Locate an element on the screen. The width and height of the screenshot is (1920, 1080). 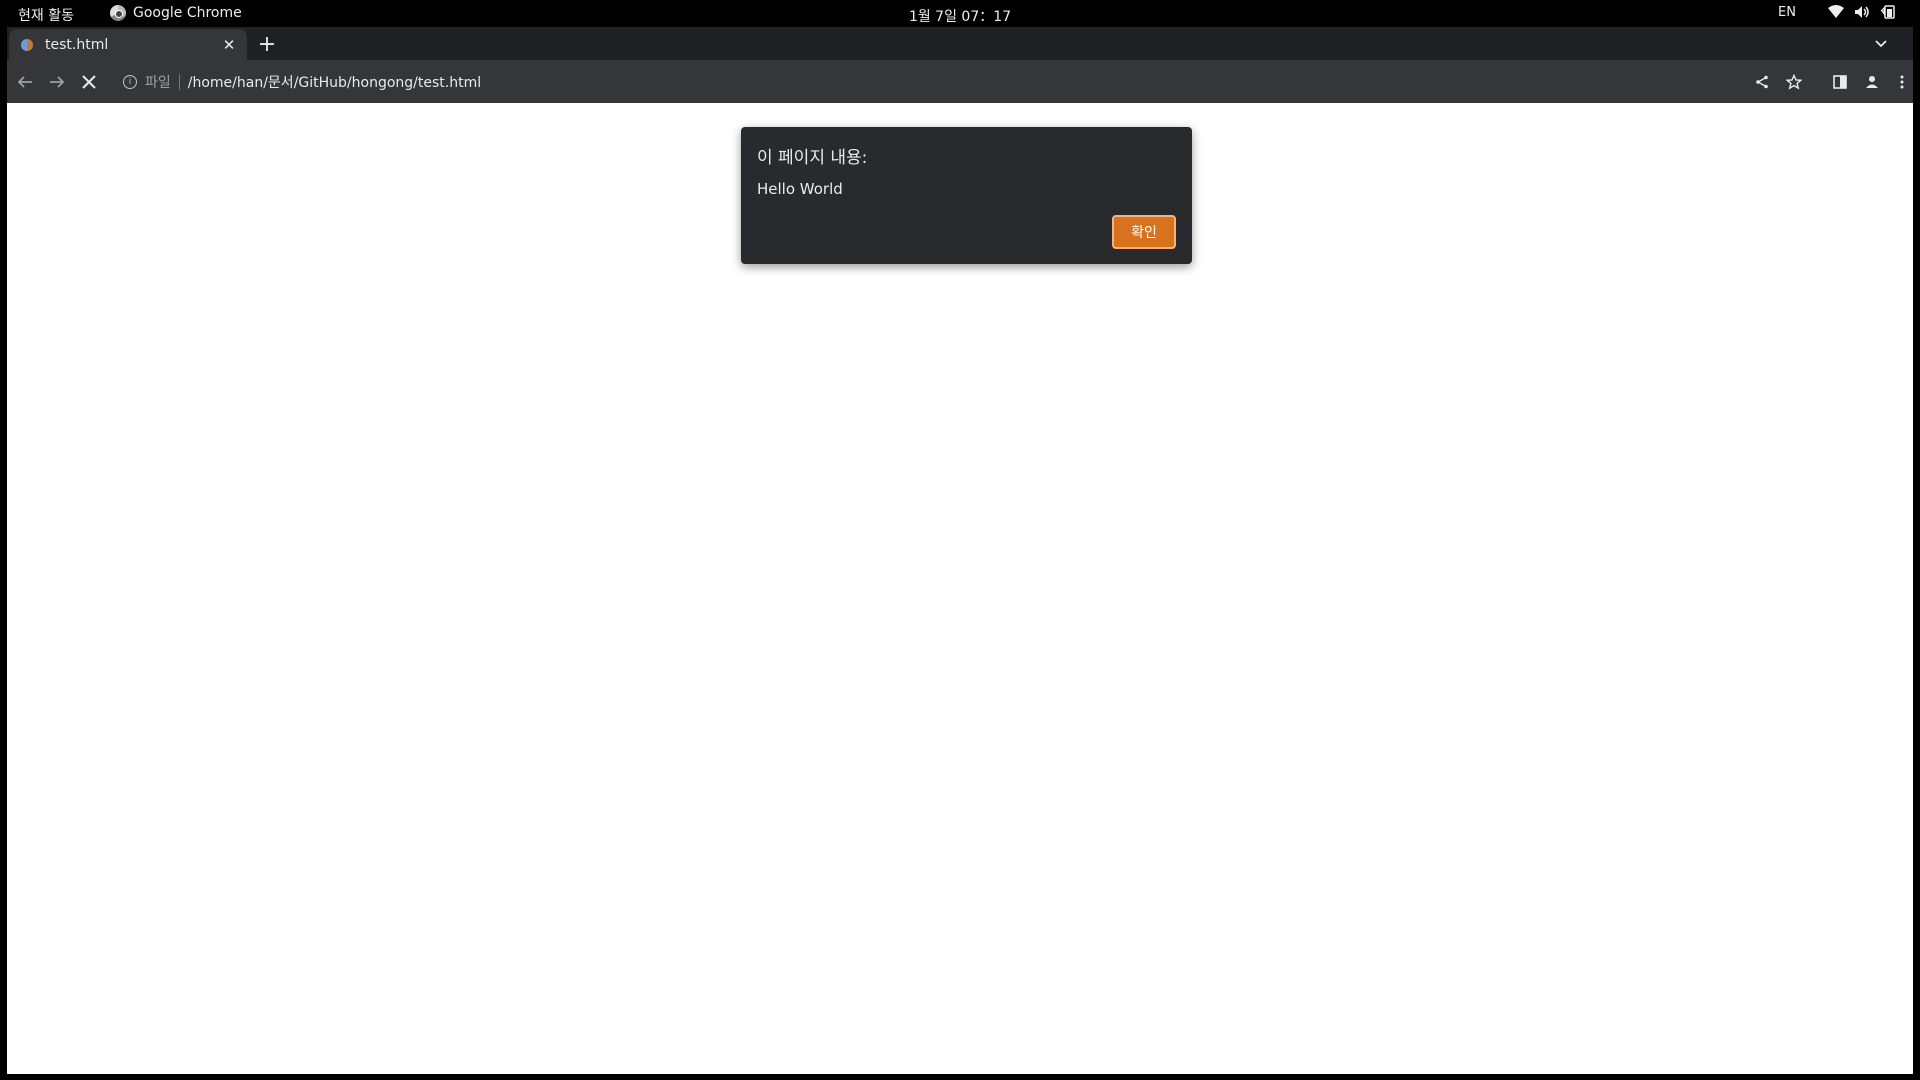
clock-container: 1월 7일 07：17 is located at coordinates (960, 16).